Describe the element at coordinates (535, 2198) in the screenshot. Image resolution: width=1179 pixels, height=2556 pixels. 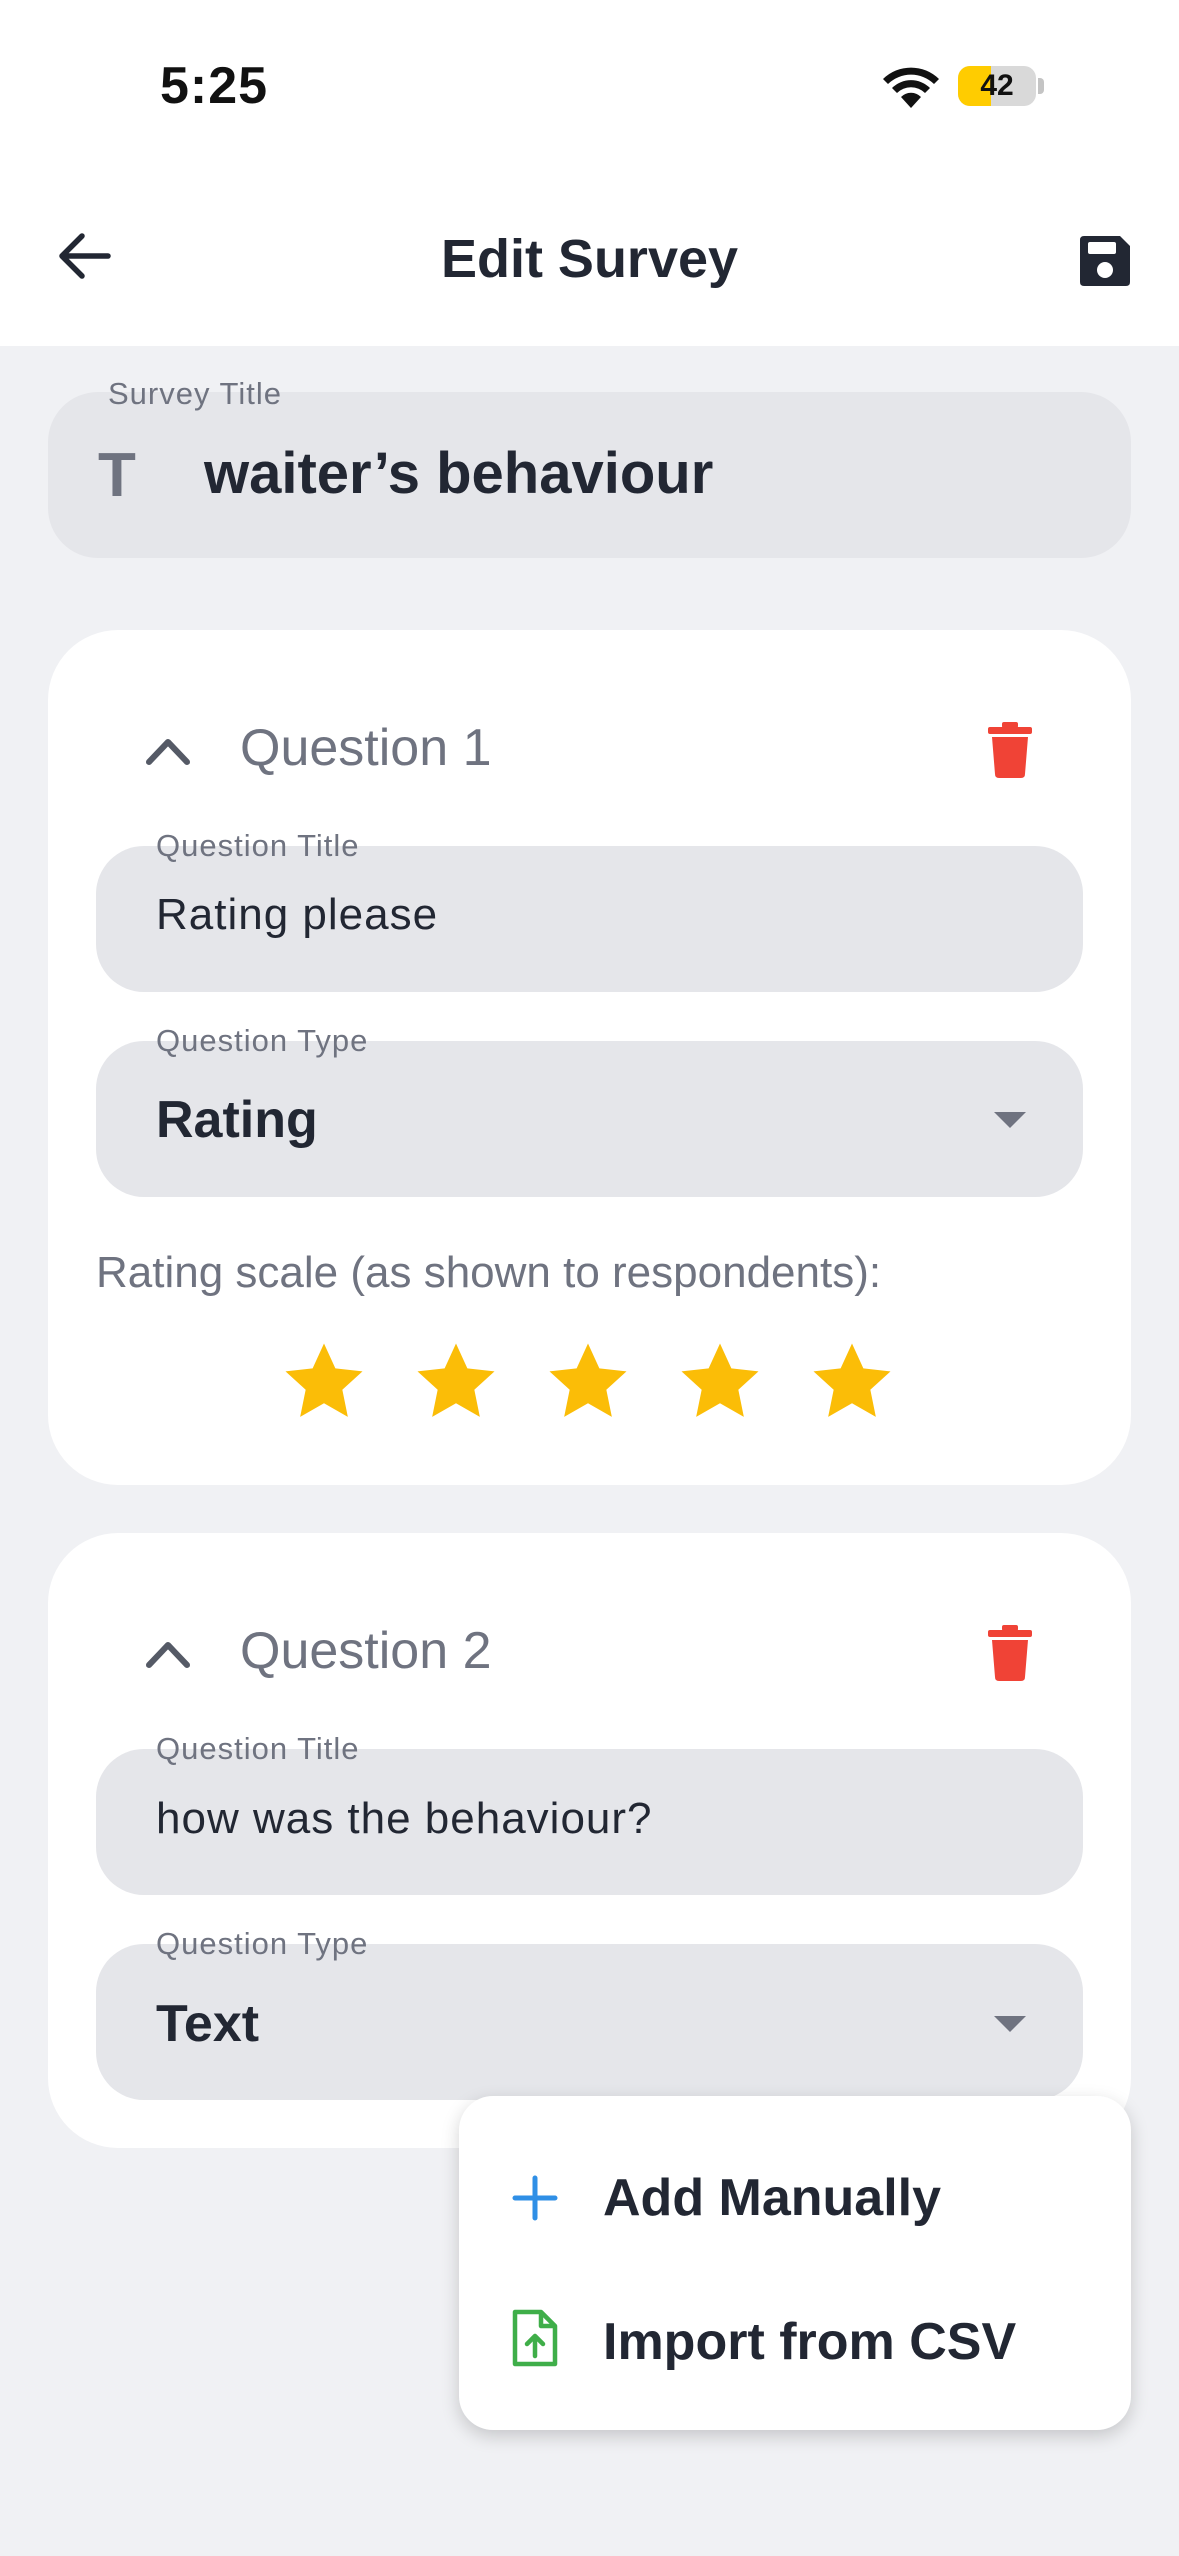
I see `plus-icon` at that location.